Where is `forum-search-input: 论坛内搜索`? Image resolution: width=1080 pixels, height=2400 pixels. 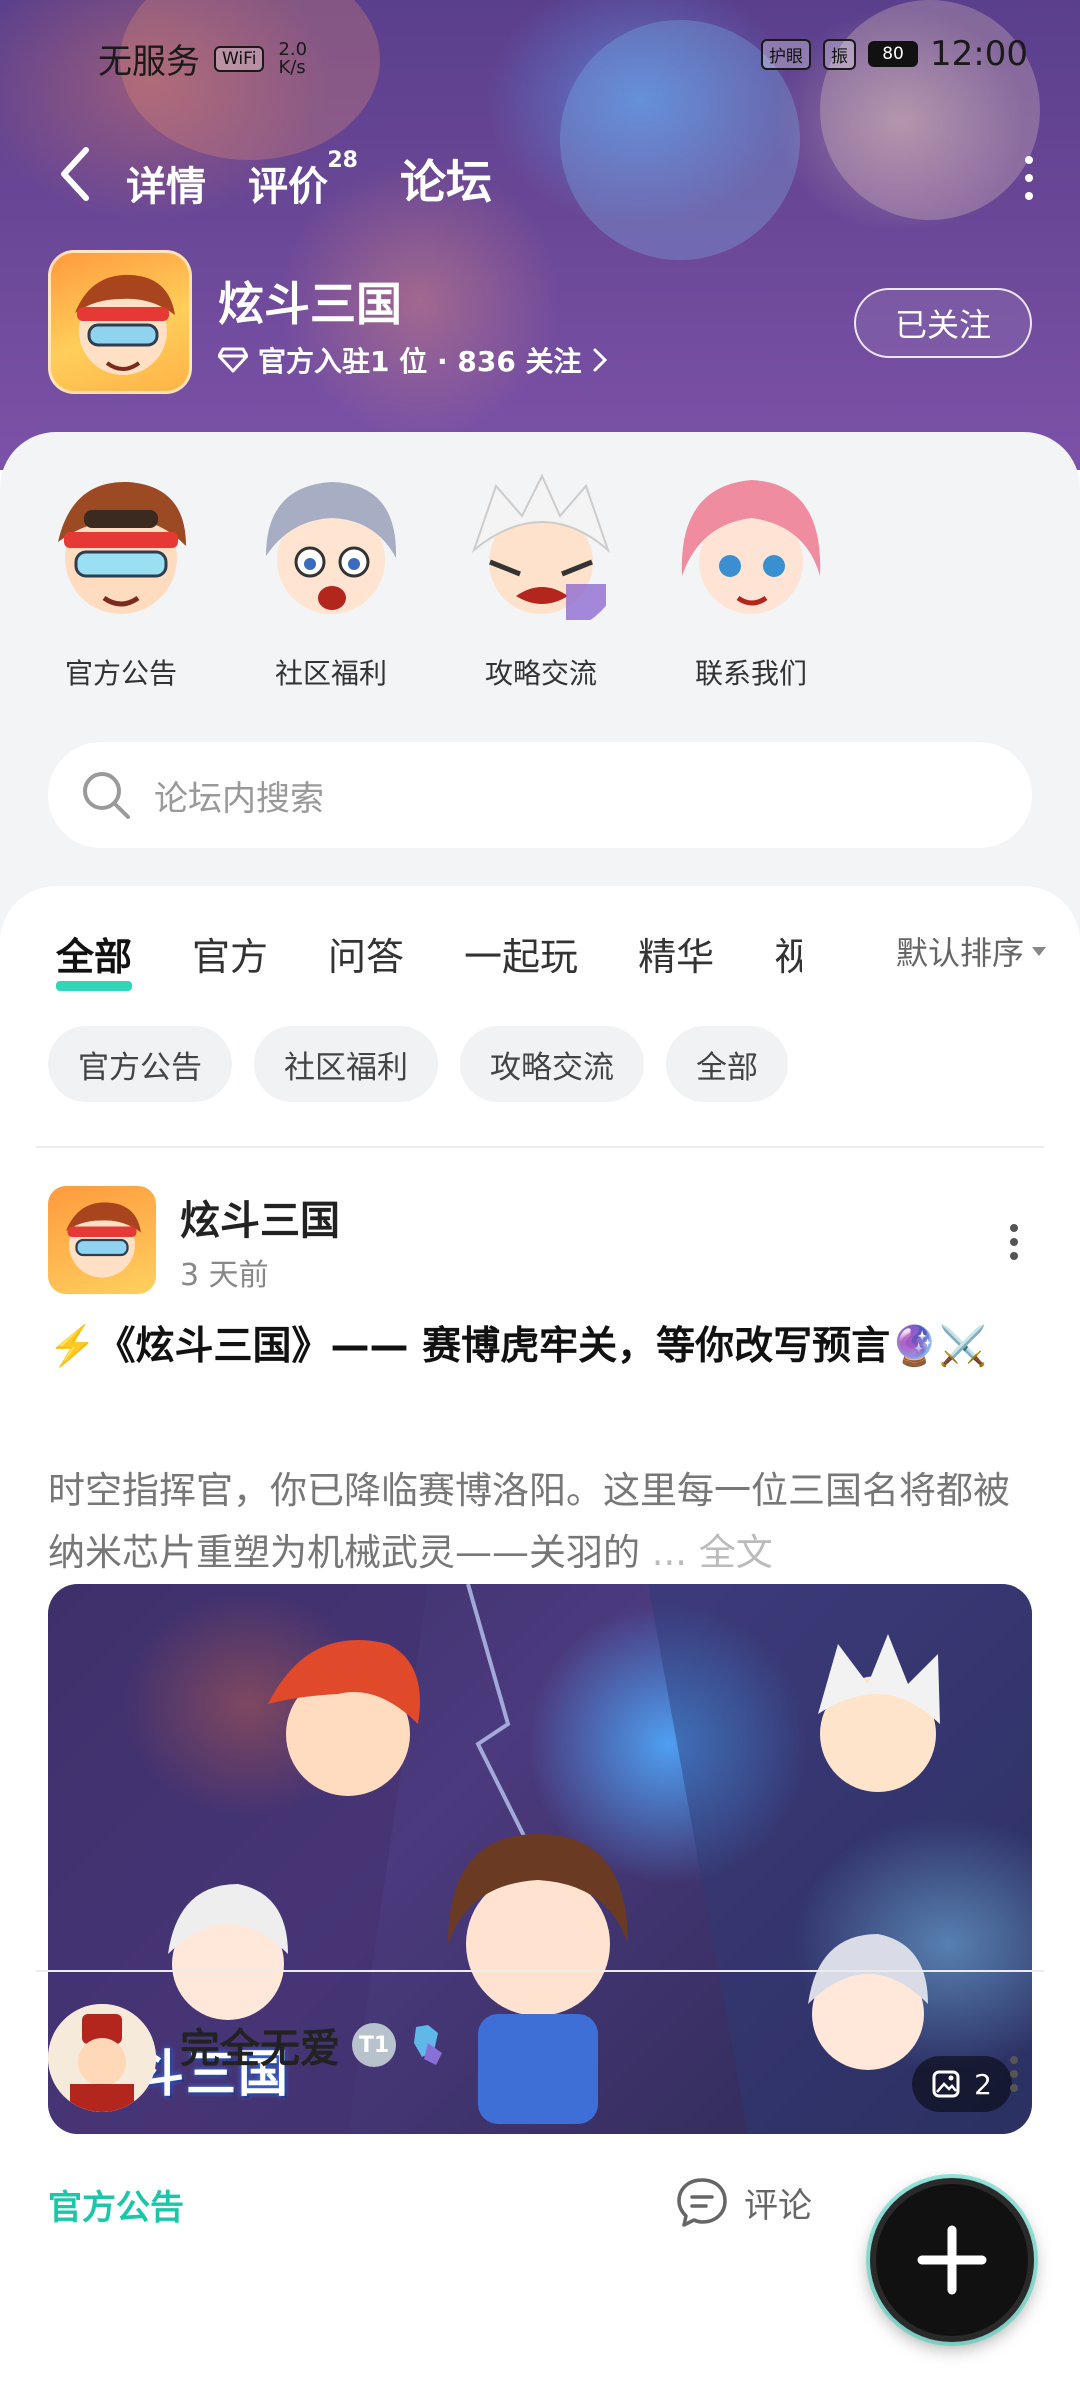 forum-search-input: 论坛内搜索 is located at coordinates (540, 795).